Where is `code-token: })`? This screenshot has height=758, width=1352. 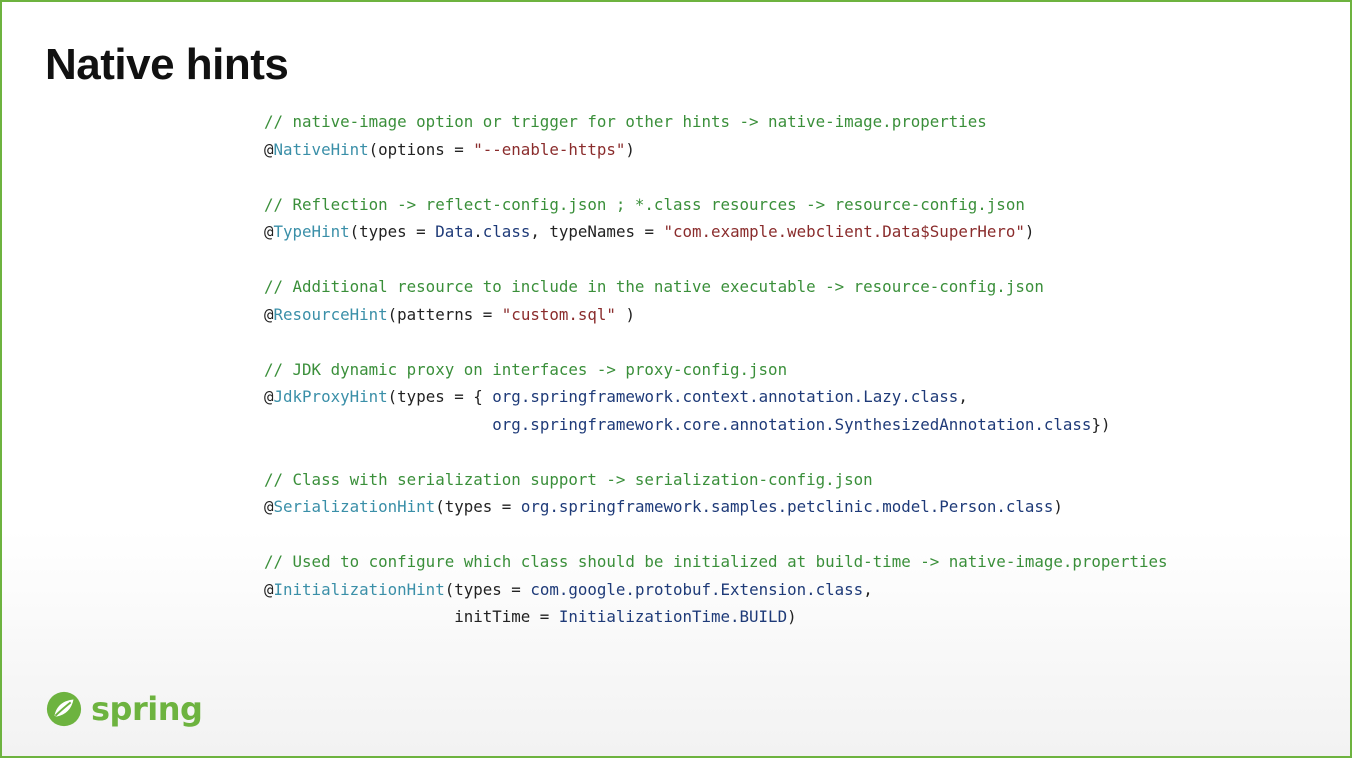 code-token: }) is located at coordinates (1101, 424).